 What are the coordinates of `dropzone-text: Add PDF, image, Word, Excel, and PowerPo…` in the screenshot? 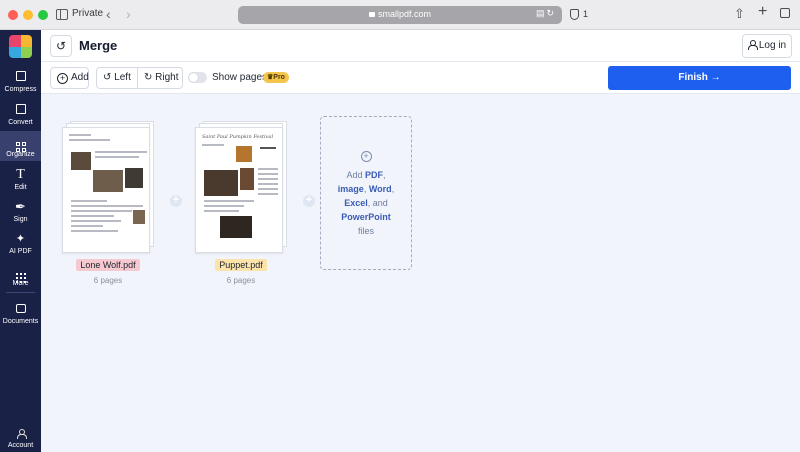 It's located at (366, 203).